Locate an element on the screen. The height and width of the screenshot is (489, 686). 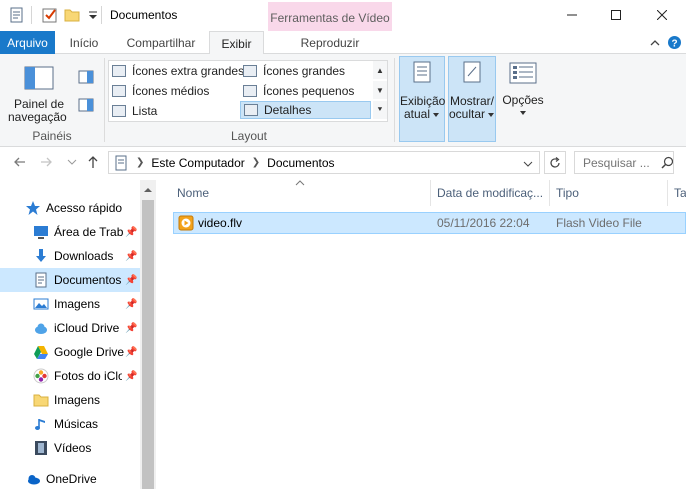
breadcrumb-este-computador: Este Computador is located at coordinates (197, 163).